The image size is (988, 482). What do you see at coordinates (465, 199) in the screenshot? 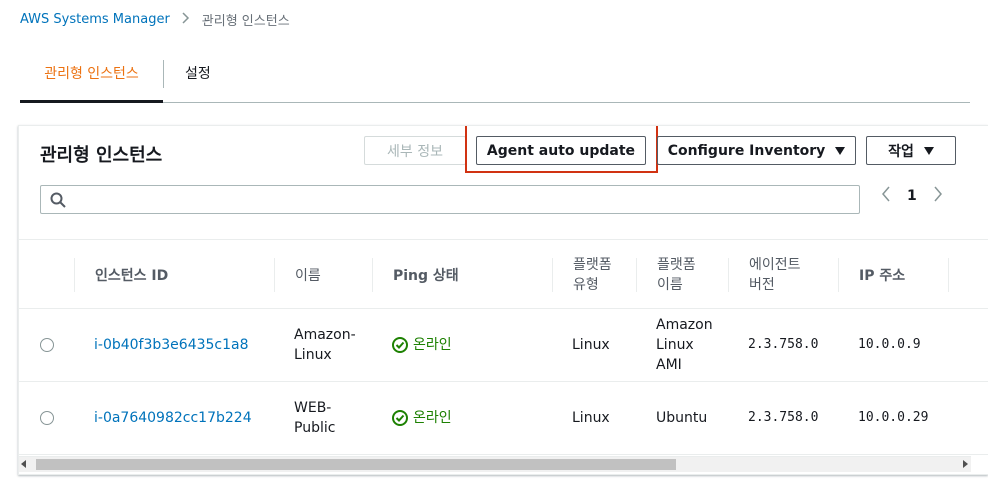
I see `search-input` at bounding box center [465, 199].